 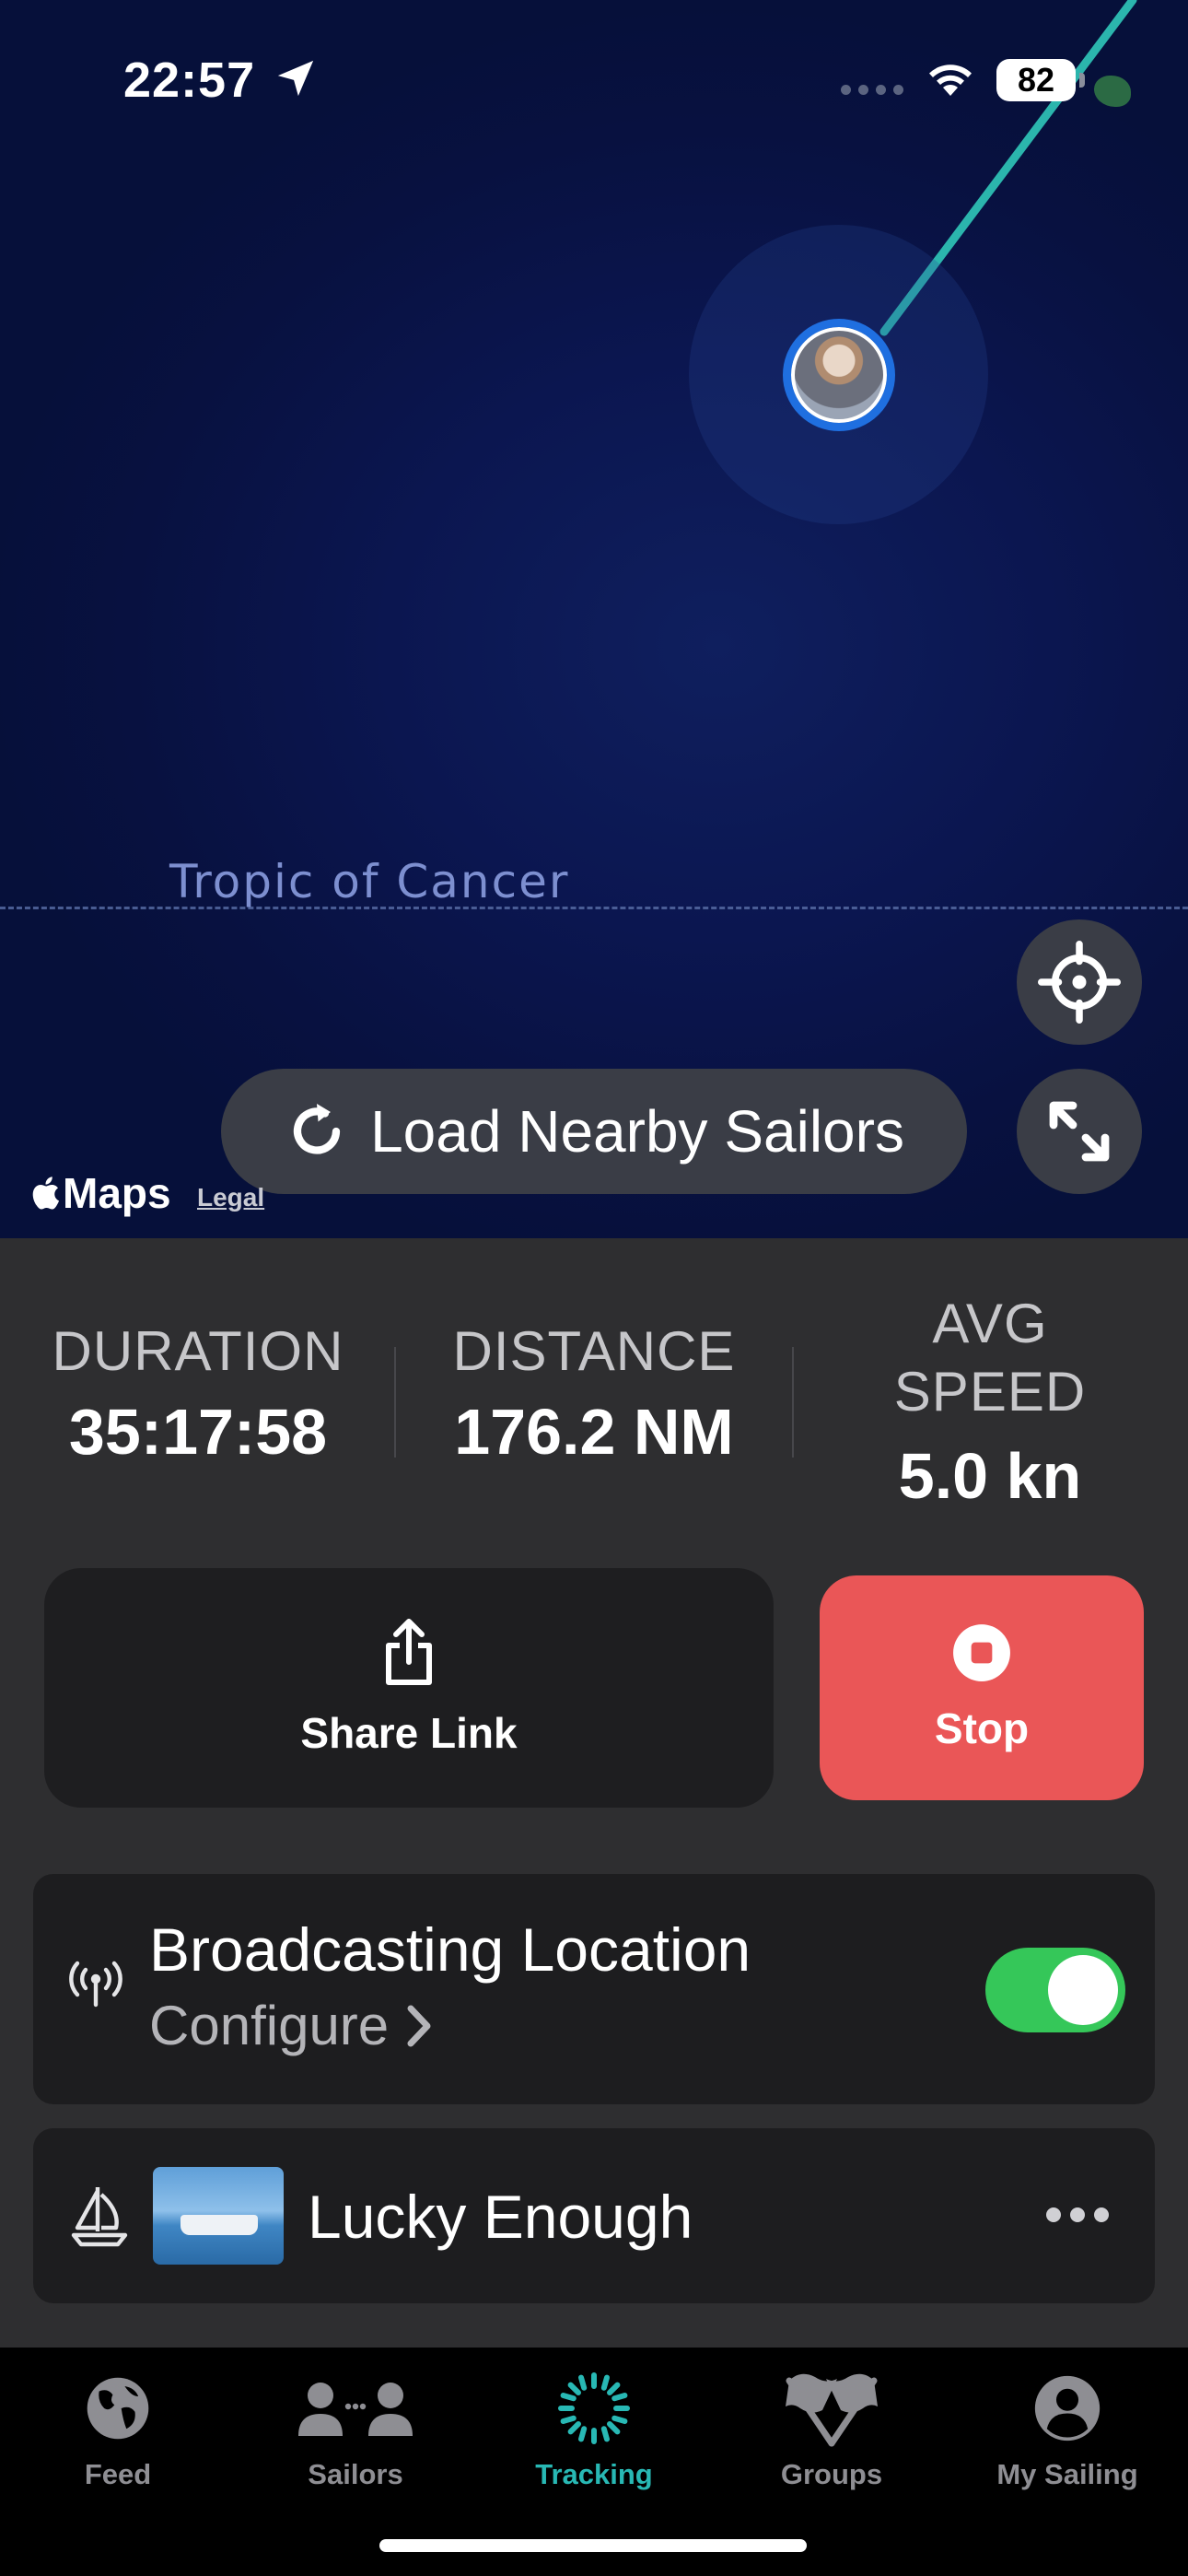 I want to click on broadcast-title: Broadcasting Location, so click(x=450, y=1949).